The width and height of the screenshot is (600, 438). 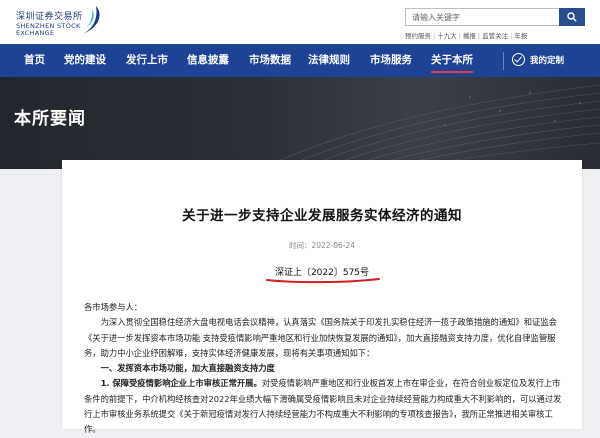 I want to click on hot-word-link: 监管关注, so click(x=495, y=36).